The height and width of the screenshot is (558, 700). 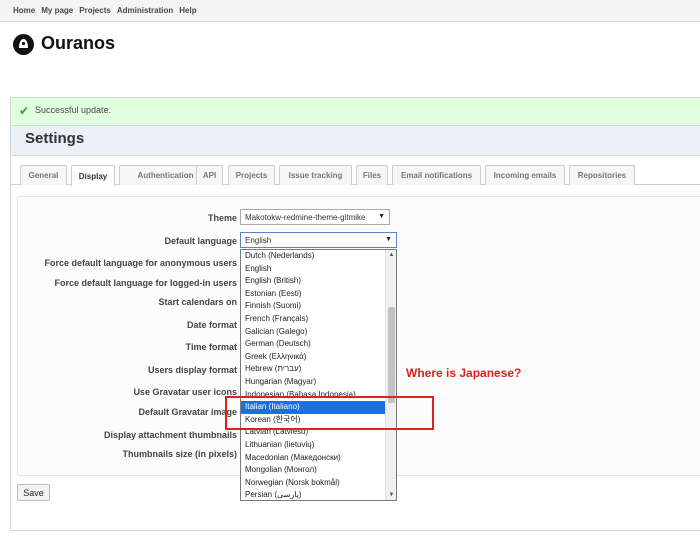 What do you see at coordinates (313, 458) in the screenshot?
I see `language-option: Macedonian (Македонски)` at bounding box center [313, 458].